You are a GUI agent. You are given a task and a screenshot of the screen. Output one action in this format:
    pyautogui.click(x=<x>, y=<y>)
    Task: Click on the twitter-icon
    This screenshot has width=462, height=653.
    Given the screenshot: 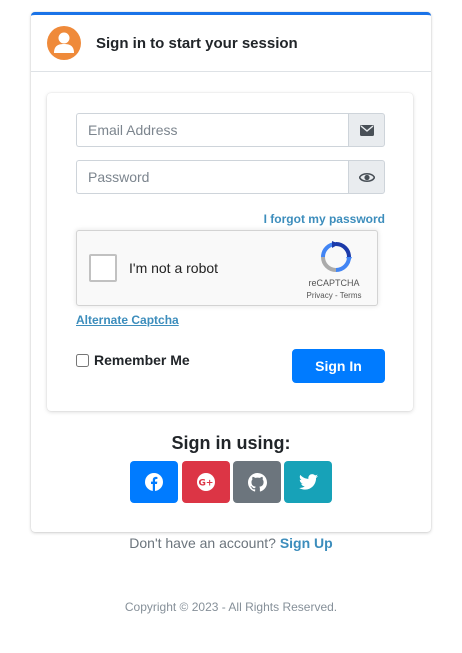 What is the action you would take?
    pyautogui.click(x=308, y=482)
    